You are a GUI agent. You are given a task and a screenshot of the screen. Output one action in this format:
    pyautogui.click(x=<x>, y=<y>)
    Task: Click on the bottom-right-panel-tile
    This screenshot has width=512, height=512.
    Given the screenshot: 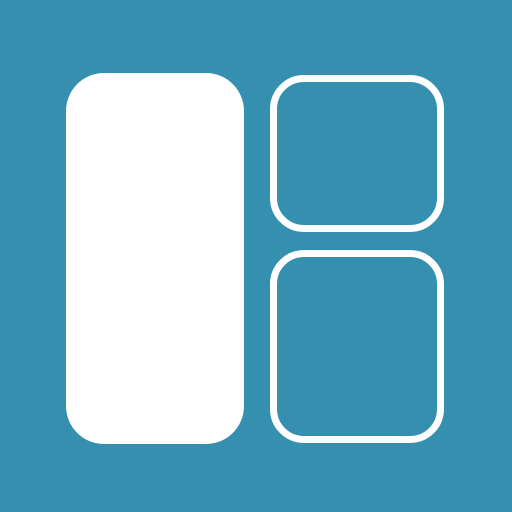 What is the action you would take?
    pyautogui.click(x=357, y=346)
    